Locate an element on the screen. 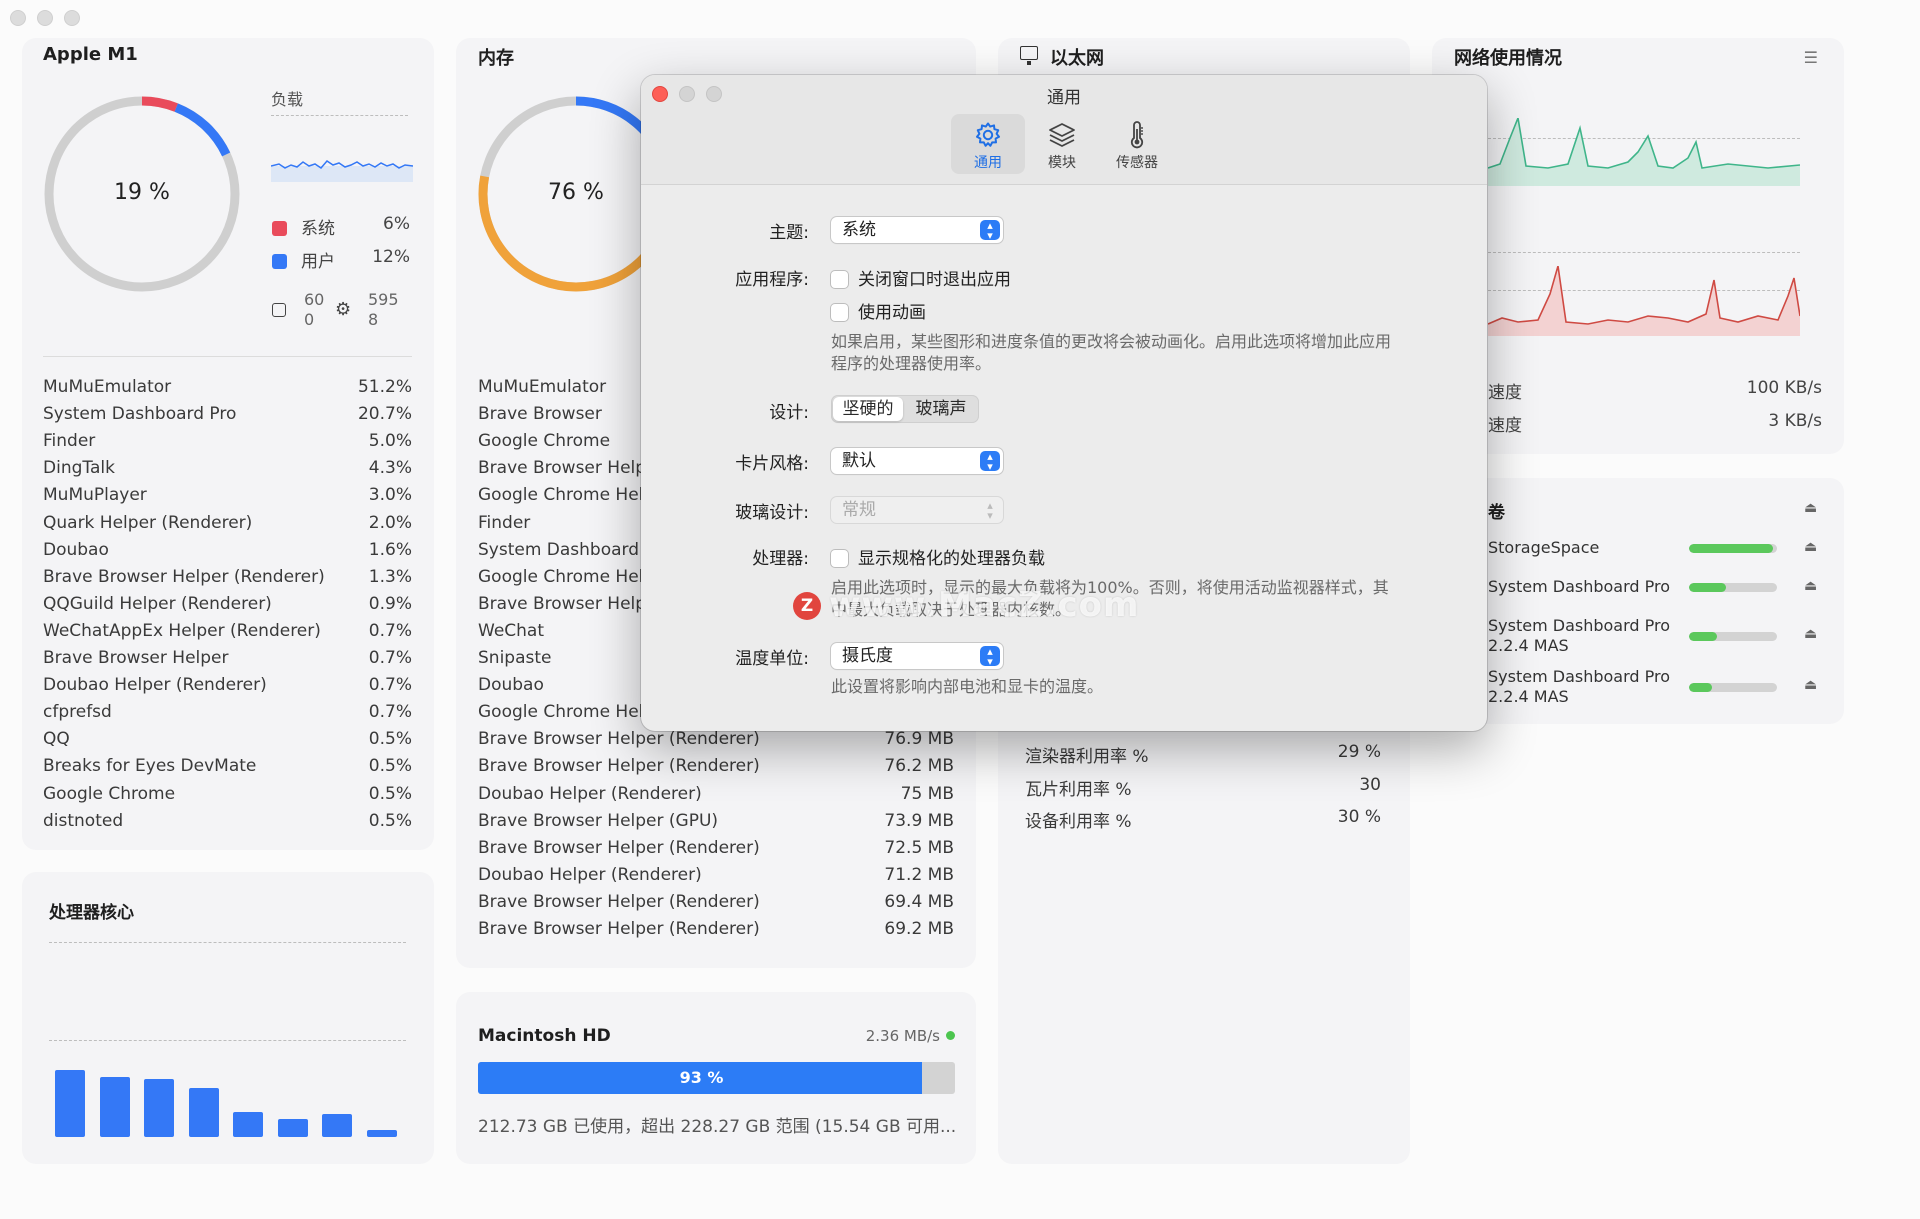 Image resolution: width=1920 pixels, height=1219 pixels. memory-process-row: Brave Browser Helper (Renderer) 76.2 MB is located at coordinates (716, 769).